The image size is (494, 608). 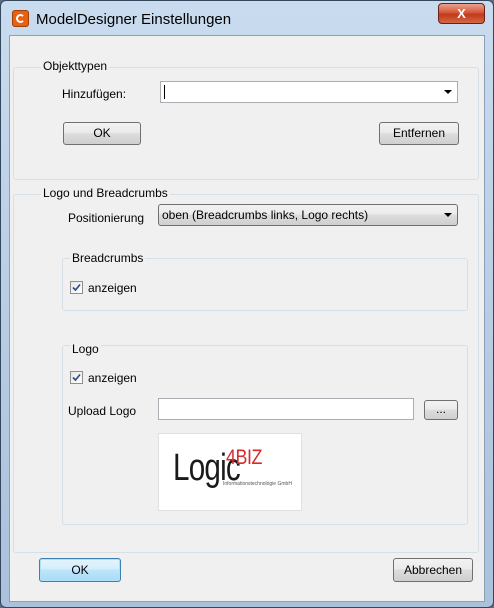 What do you see at coordinates (102, 411) in the screenshot?
I see `upload-logo-label: Upload Logo` at bounding box center [102, 411].